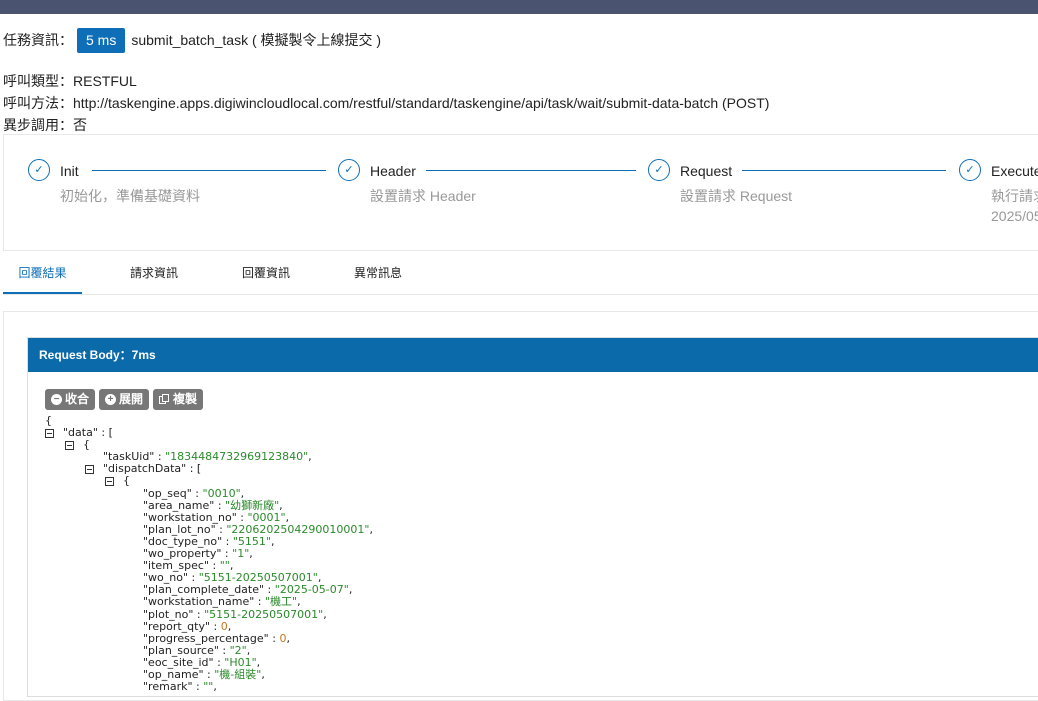 This screenshot has width=1038, height=701. I want to click on json-line: "remark" : "",, so click(209, 687).